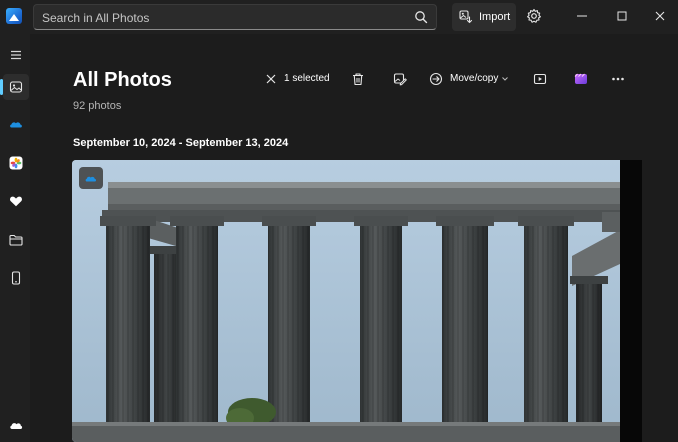 Image resolution: width=678 pixels, height=442 pixels. I want to click on edit-image-icon, so click(400, 79).